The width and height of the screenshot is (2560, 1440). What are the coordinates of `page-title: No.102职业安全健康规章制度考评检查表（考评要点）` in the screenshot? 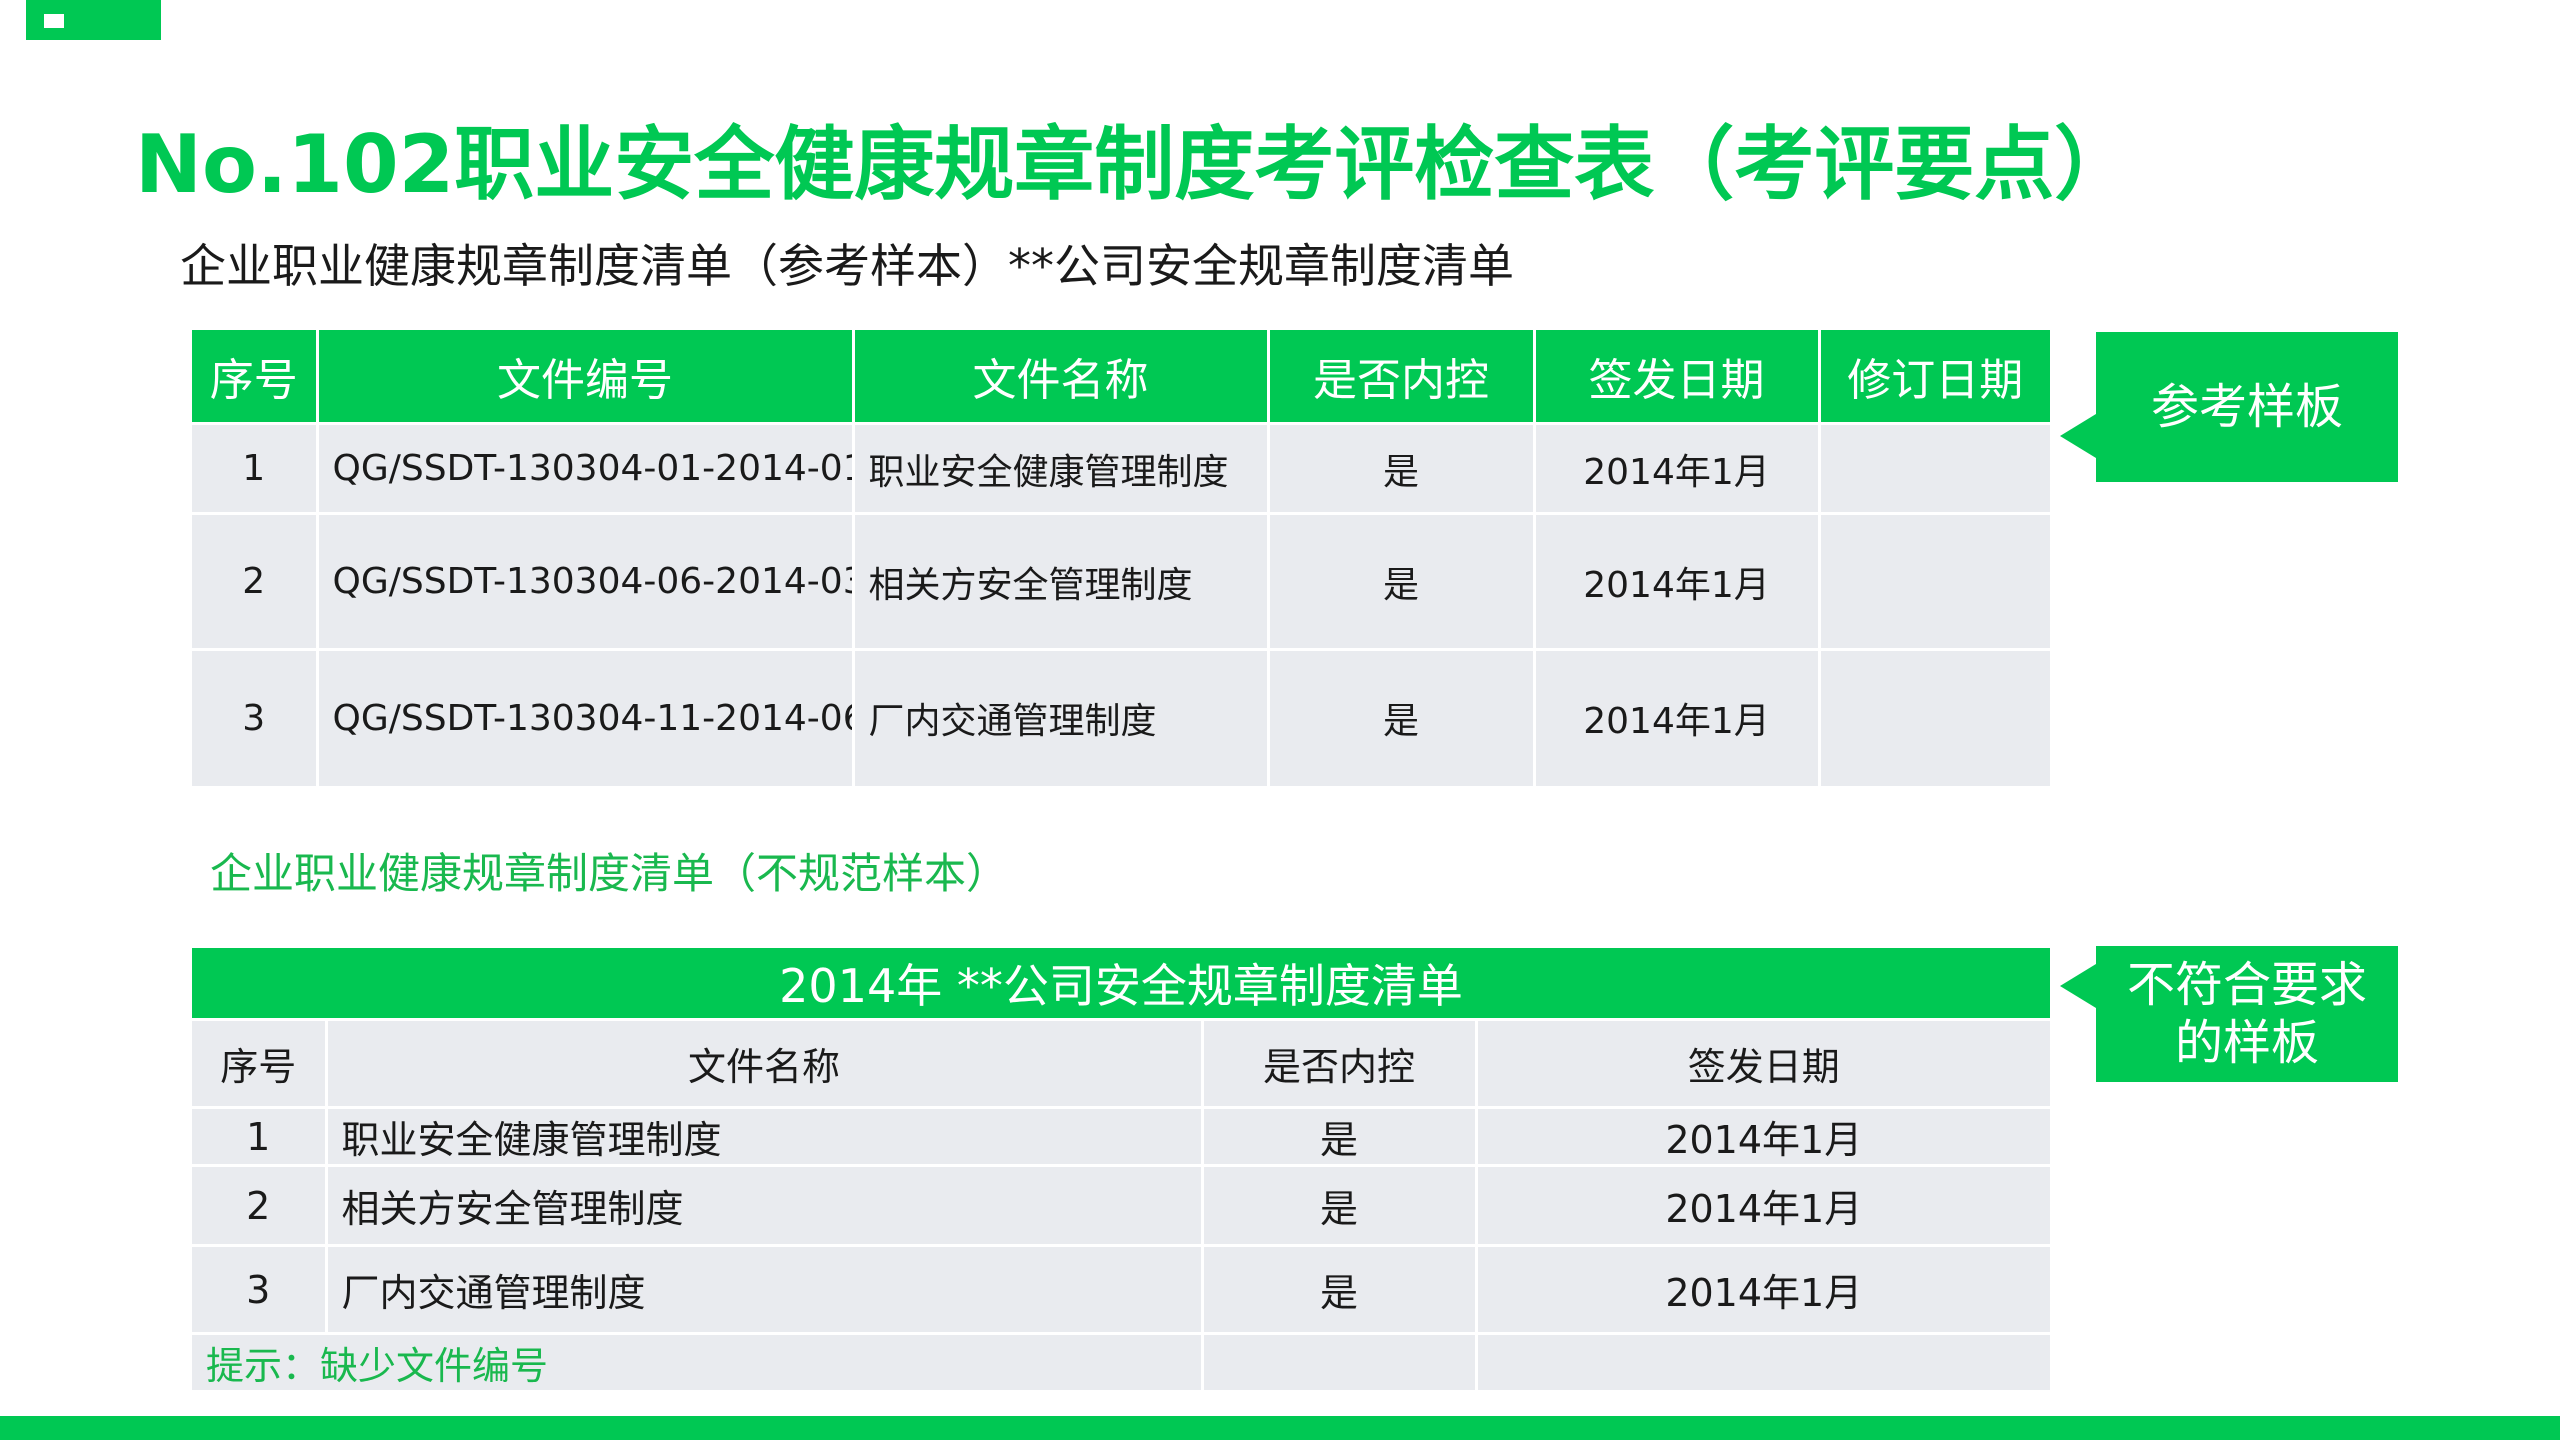 It's located at (1135, 164).